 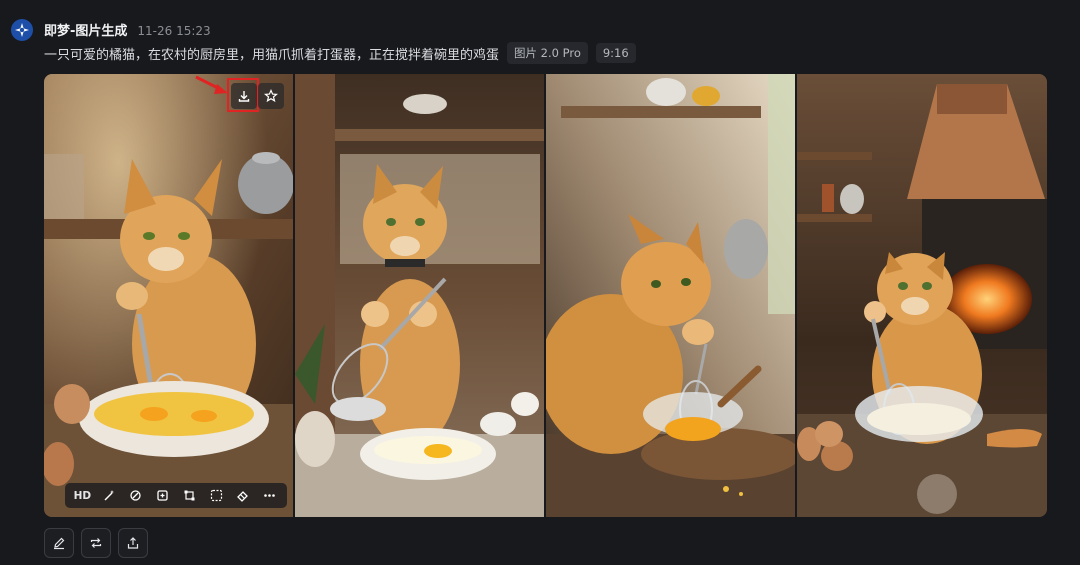 What do you see at coordinates (176, 495) in the screenshot?
I see `image-toolbar: HD` at bounding box center [176, 495].